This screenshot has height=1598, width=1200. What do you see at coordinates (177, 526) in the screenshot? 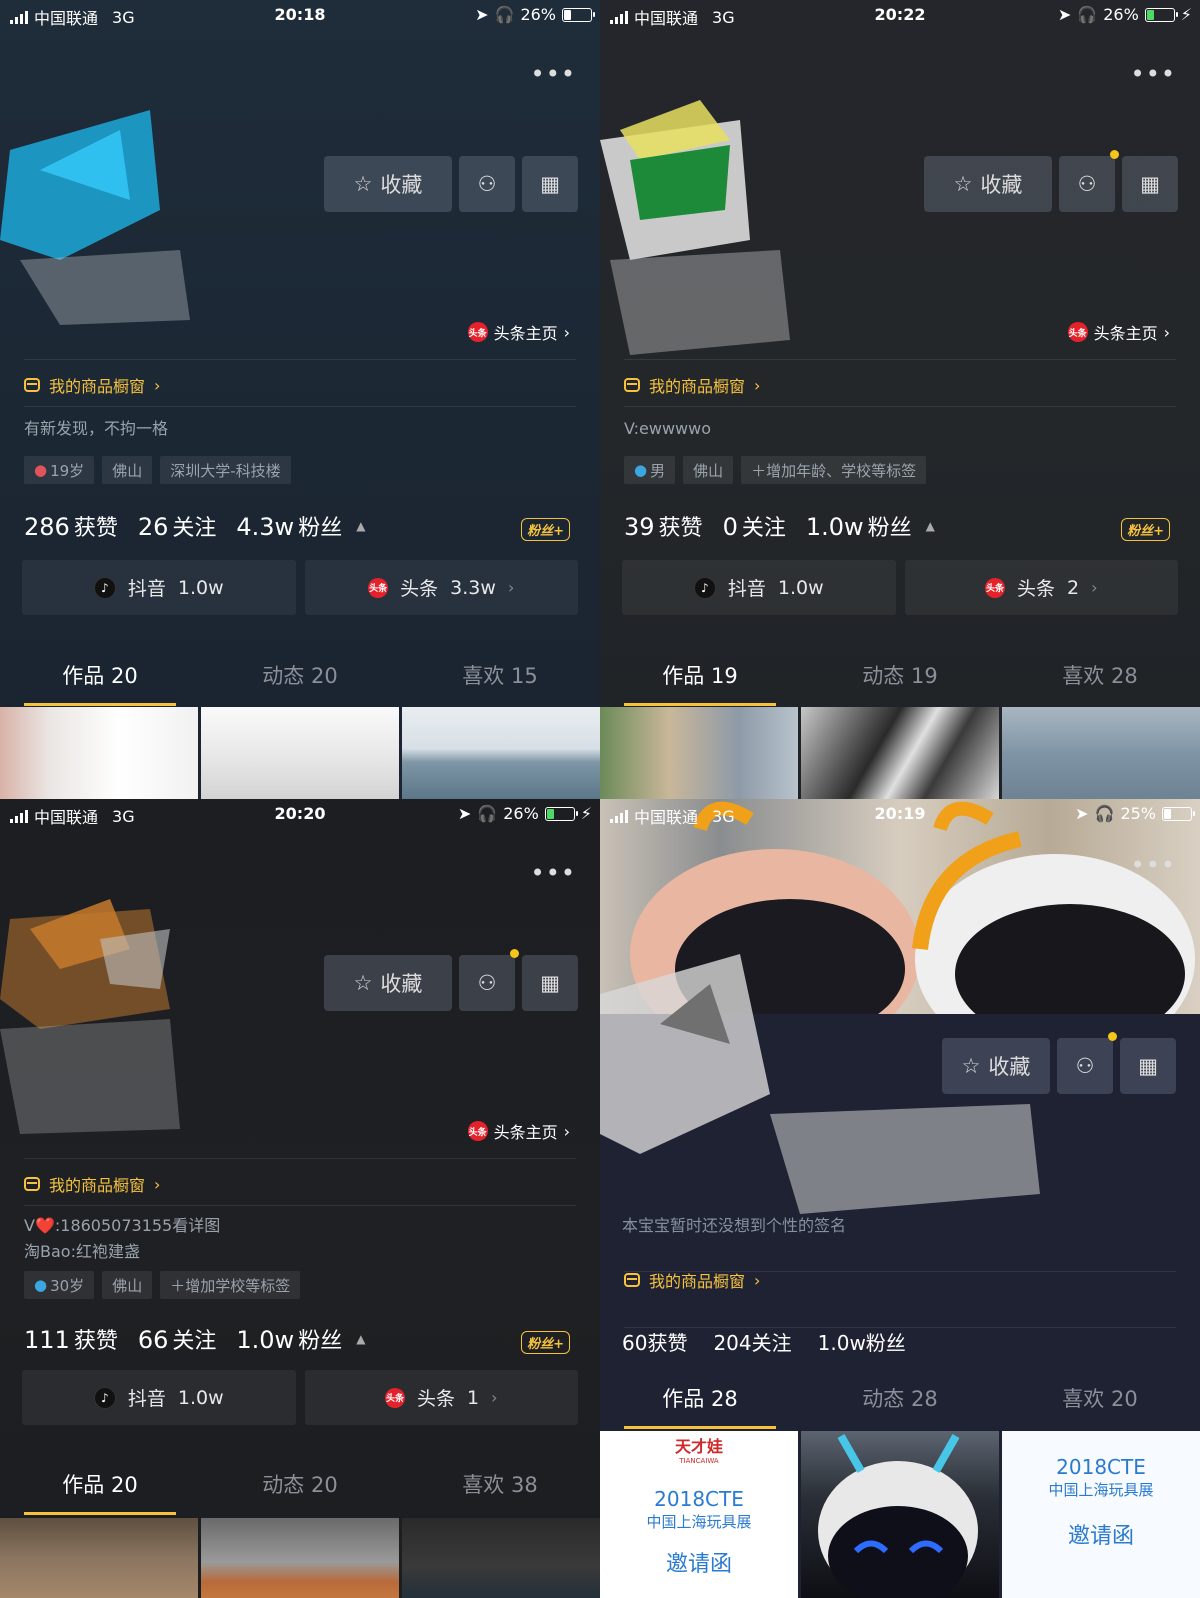
I see `following-stat: 26 关注` at bounding box center [177, 526].